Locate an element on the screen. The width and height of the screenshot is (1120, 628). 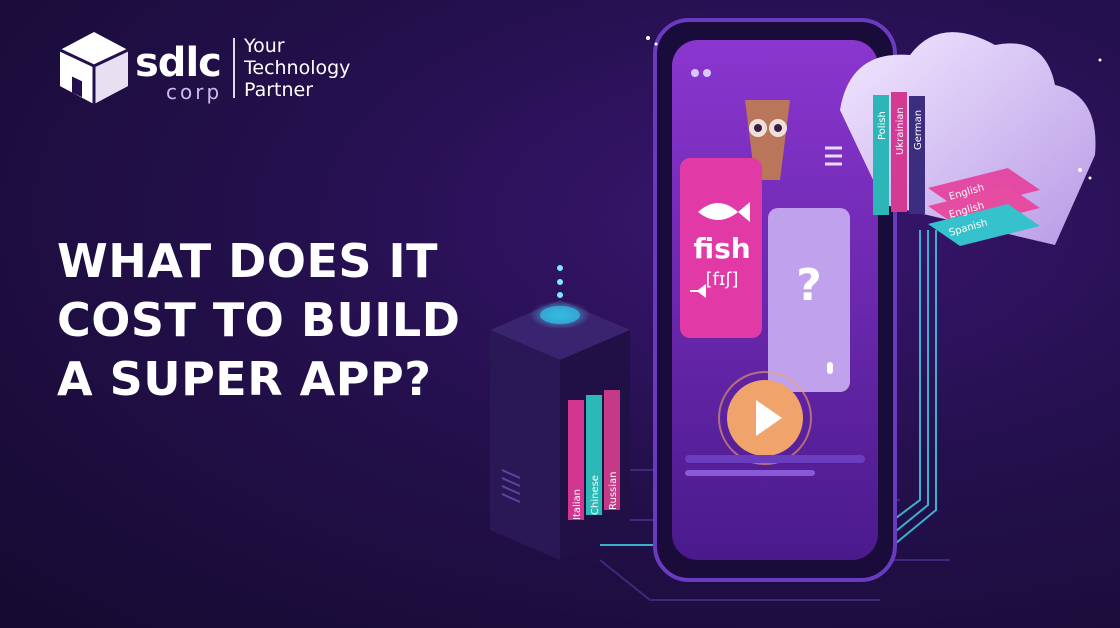
page-title: WHAT DOES IT COST TO BUILD A SUPER APP? is located at coordinates (292, 320).